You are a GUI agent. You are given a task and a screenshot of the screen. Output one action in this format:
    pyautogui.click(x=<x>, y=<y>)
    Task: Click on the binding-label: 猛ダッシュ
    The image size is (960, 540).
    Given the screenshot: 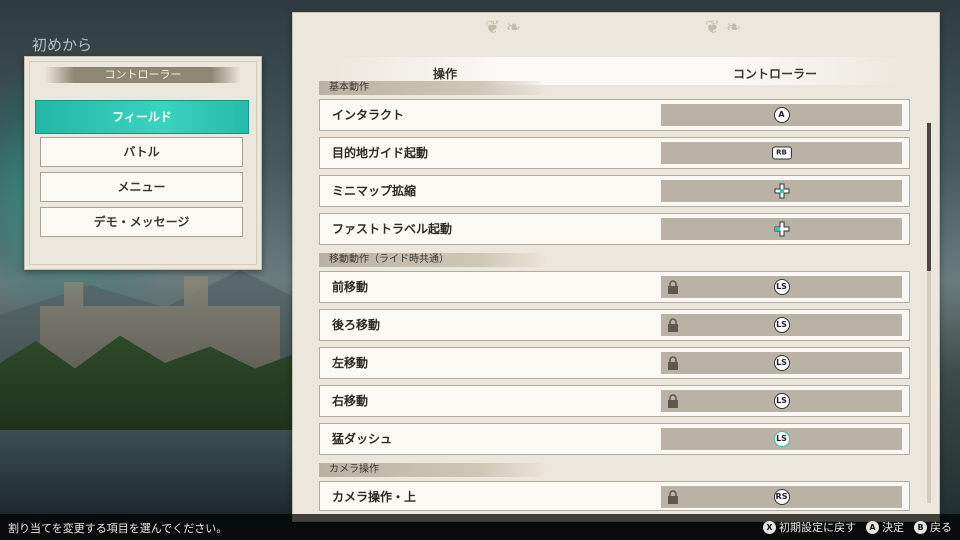 What is the action you would take?
    pyautogui.click(x=362, y=439)
    